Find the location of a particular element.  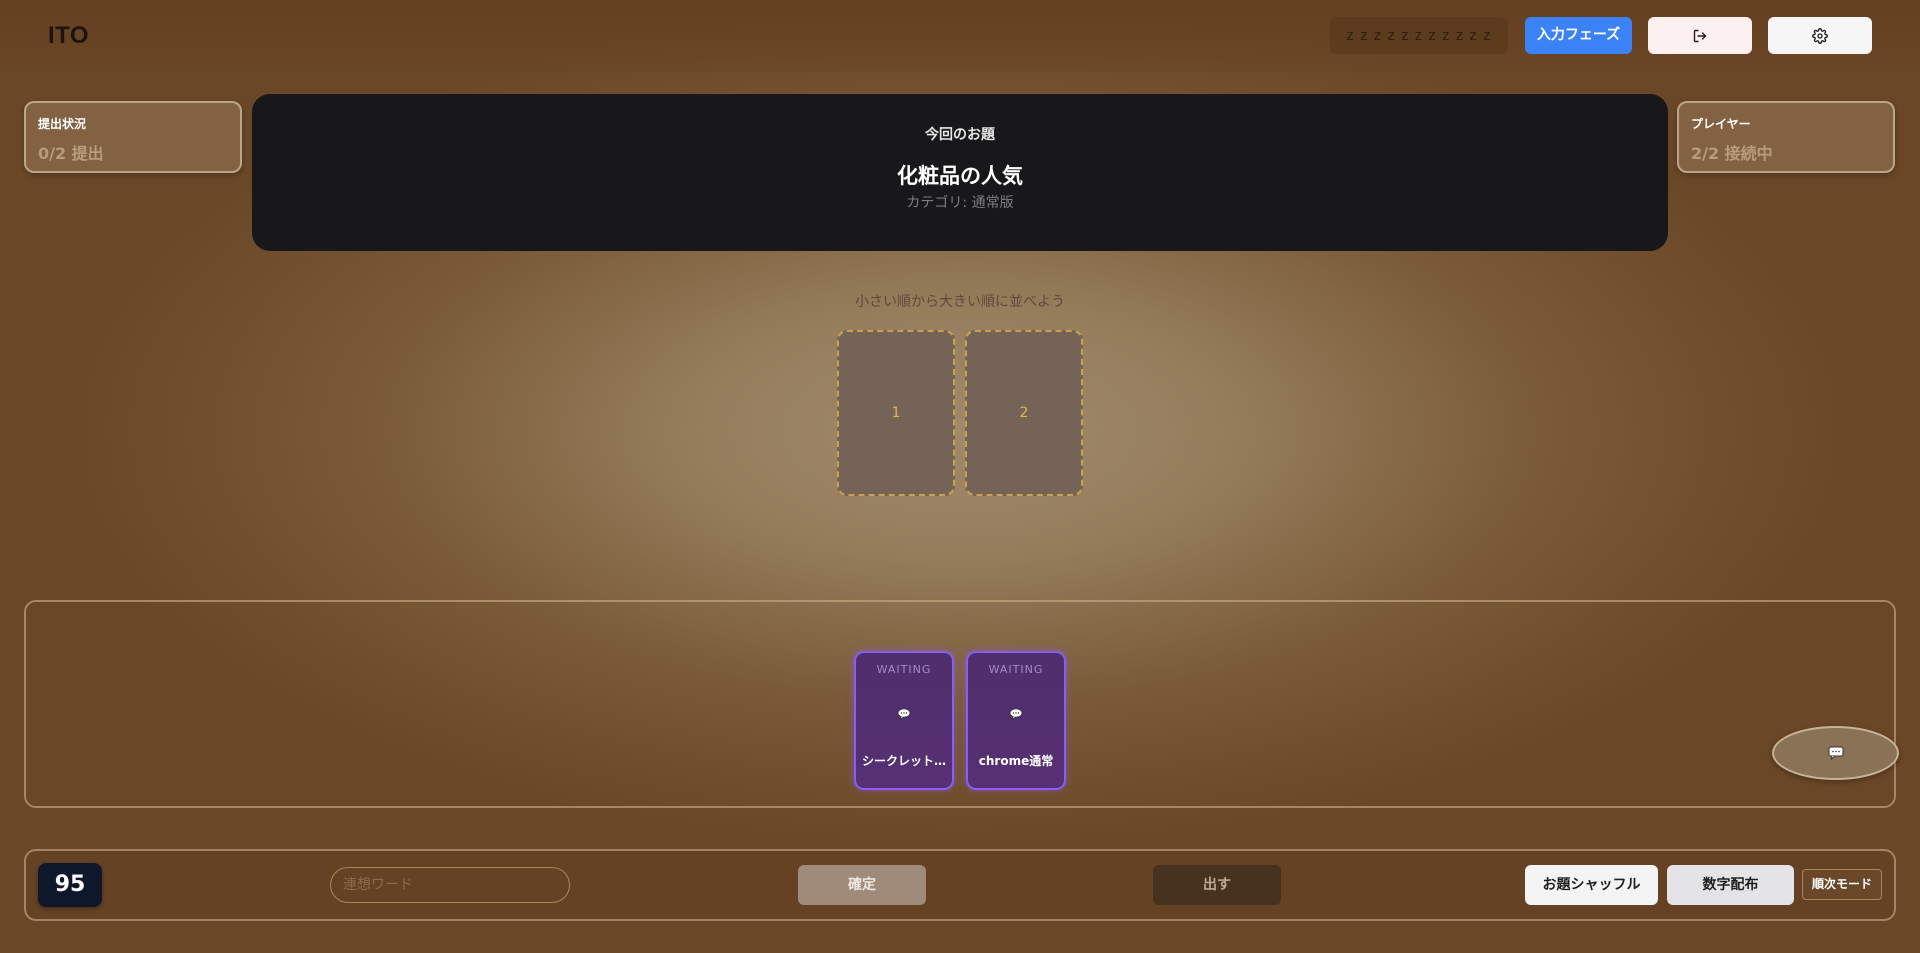

board-slot-2: 2 is located at coordinates (1024, 413).